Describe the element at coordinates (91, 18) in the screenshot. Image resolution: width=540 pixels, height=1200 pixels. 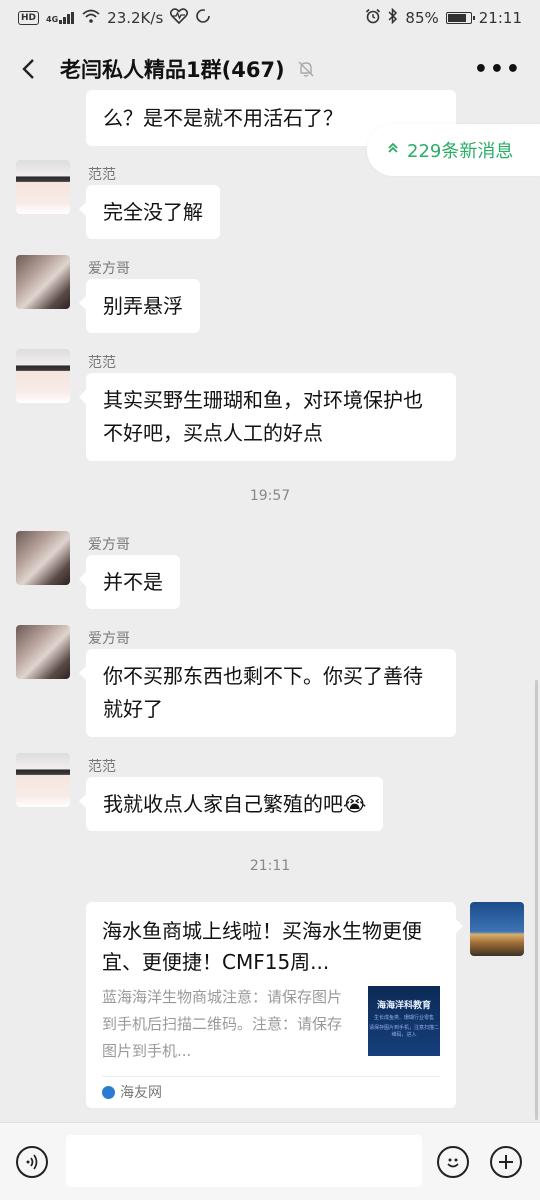
I see `wifi-icon` at that location.